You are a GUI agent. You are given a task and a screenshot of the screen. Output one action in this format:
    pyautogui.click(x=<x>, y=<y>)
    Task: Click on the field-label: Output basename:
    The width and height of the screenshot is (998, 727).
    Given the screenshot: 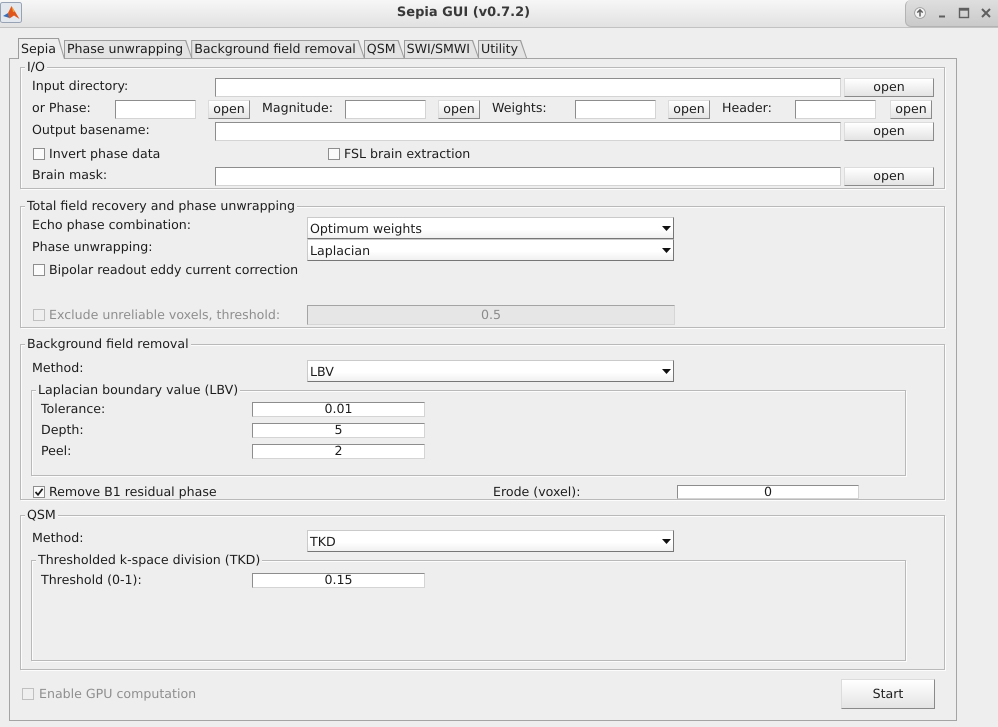 What is the action you would take?
    pyautogui.click(x=91, y=130)
    